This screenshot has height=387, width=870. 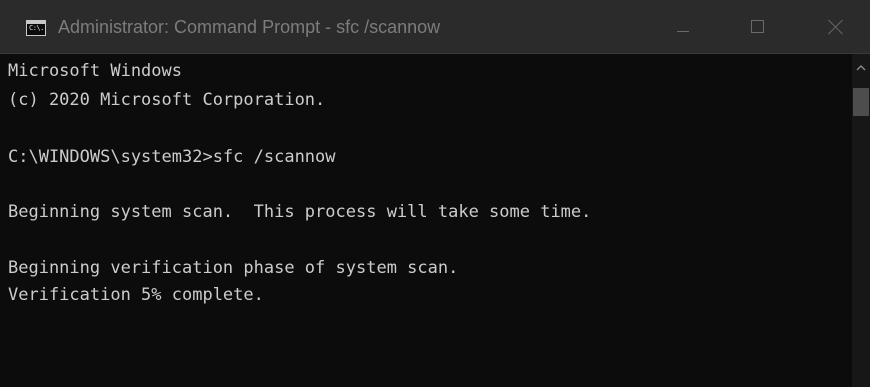 I want to click on close-icon, so click(x=836, y=27).